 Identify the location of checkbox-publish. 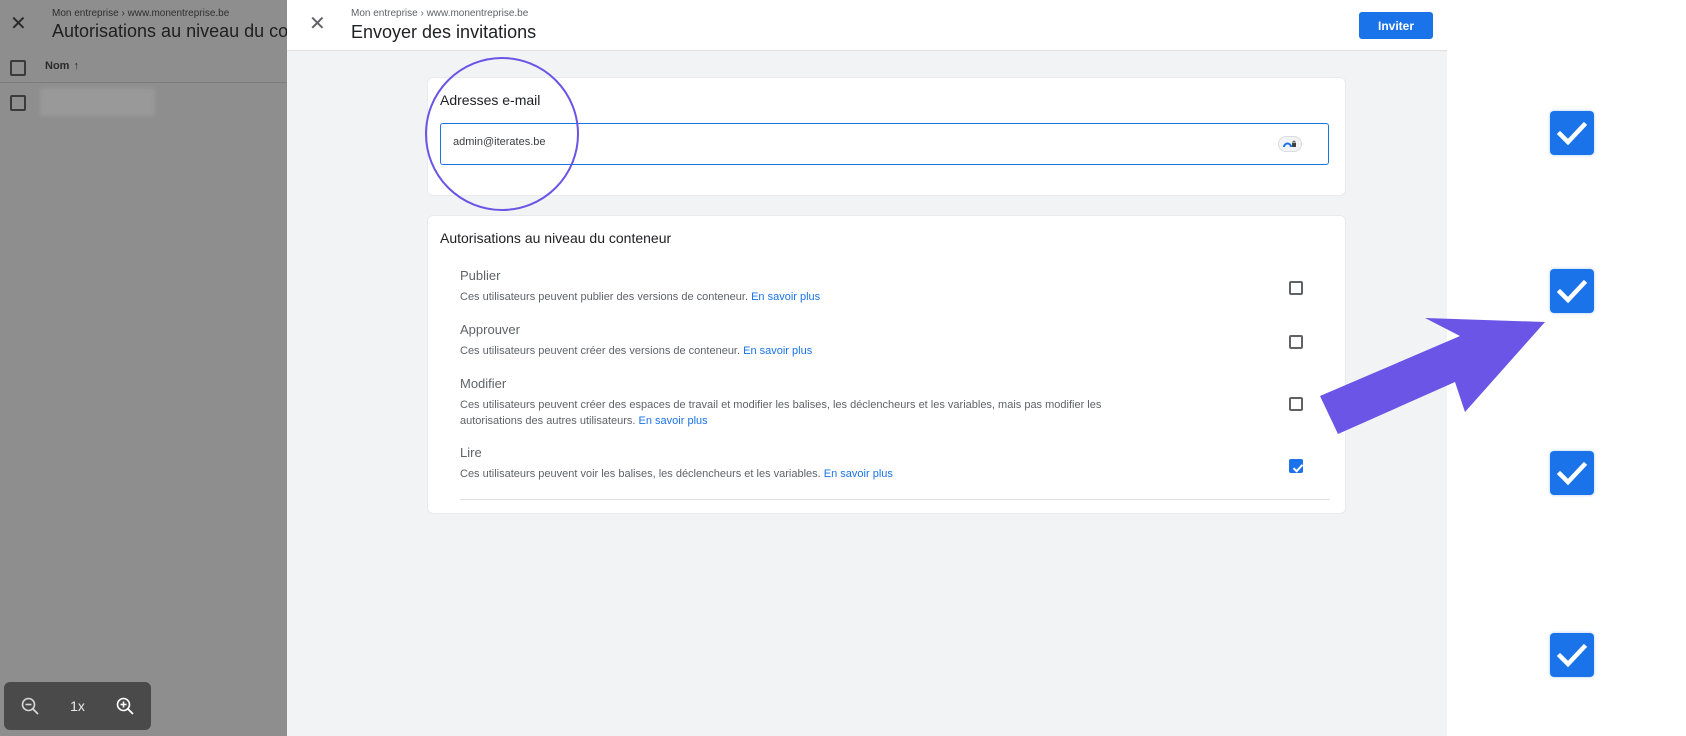
(1296, 288).